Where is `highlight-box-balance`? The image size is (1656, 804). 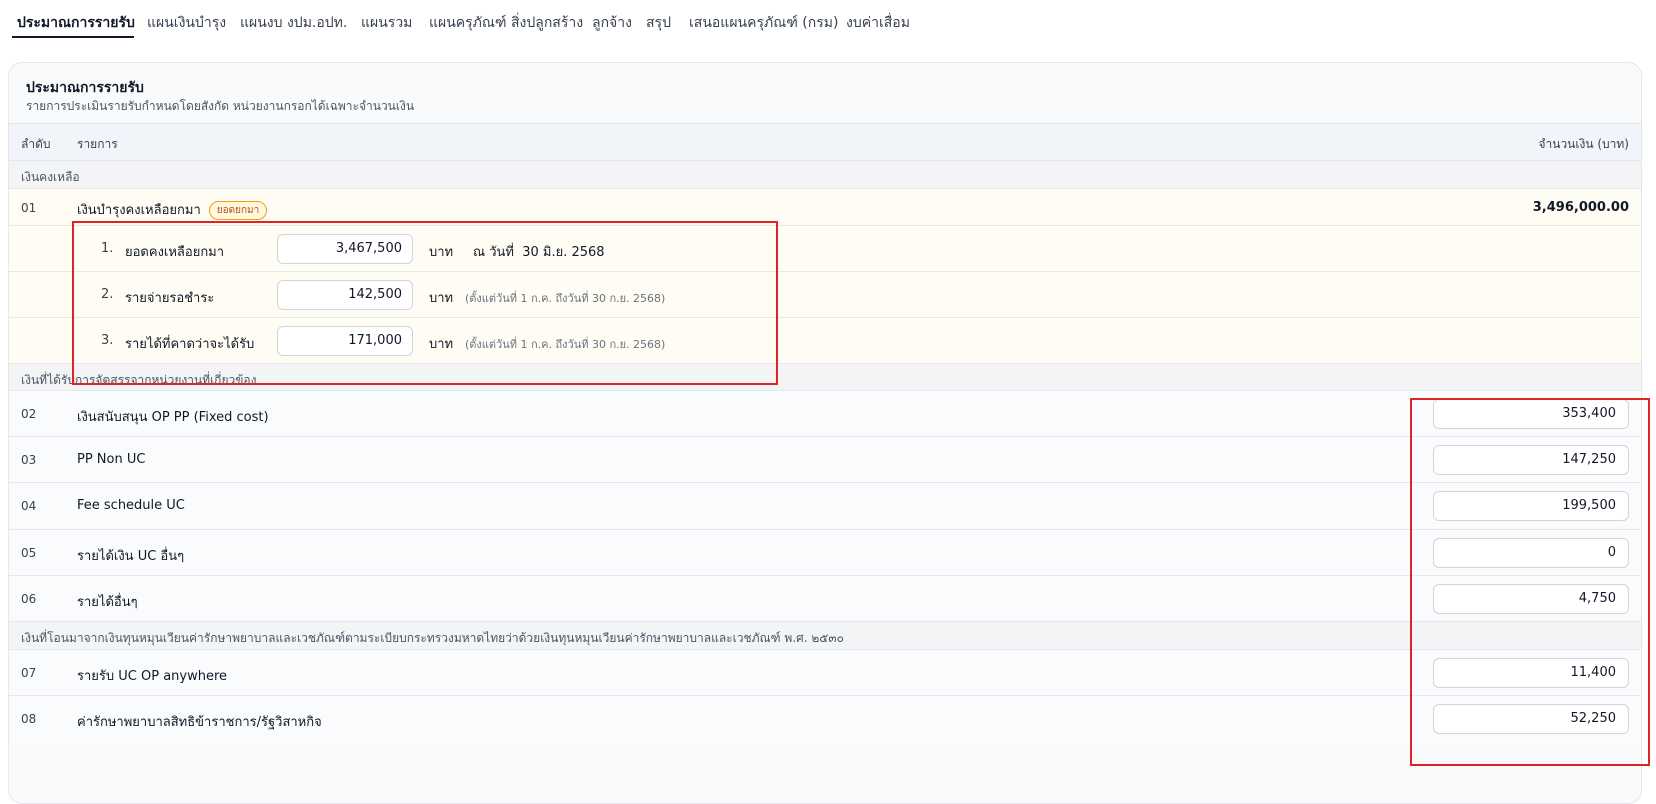
highlight-box-balance is located at coordinates (425, 303).